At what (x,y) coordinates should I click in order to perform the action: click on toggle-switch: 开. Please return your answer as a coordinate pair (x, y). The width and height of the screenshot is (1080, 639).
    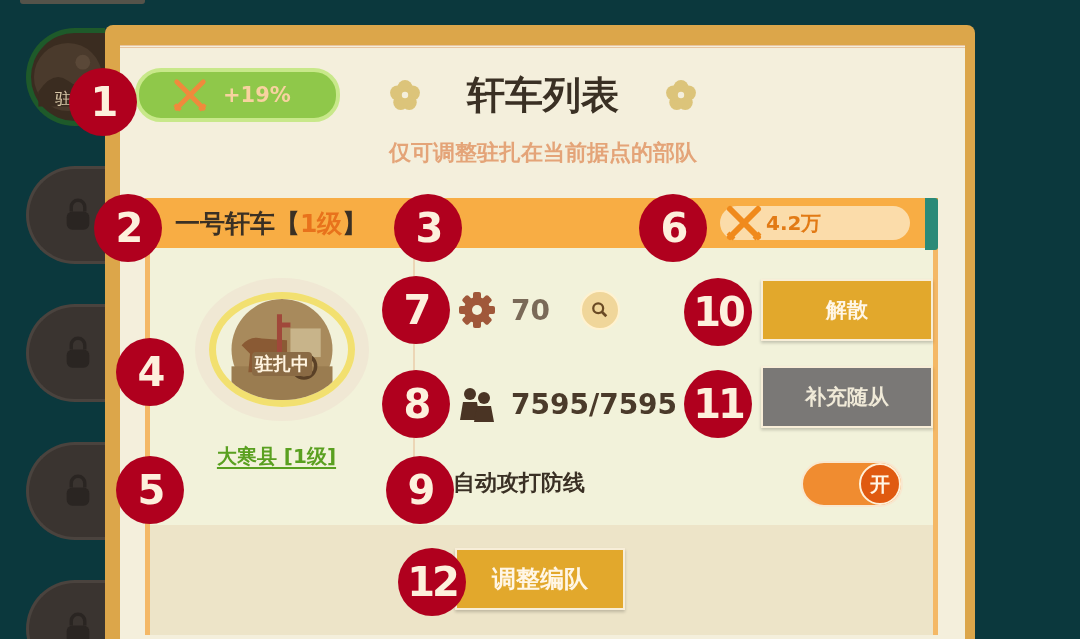
    Looking at the image, I should click on (852, 484).